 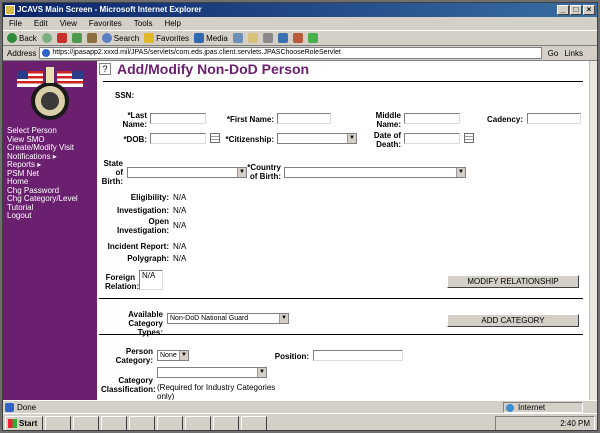 I want to click on dob-calendar-icon, so click(x=215, y=138).